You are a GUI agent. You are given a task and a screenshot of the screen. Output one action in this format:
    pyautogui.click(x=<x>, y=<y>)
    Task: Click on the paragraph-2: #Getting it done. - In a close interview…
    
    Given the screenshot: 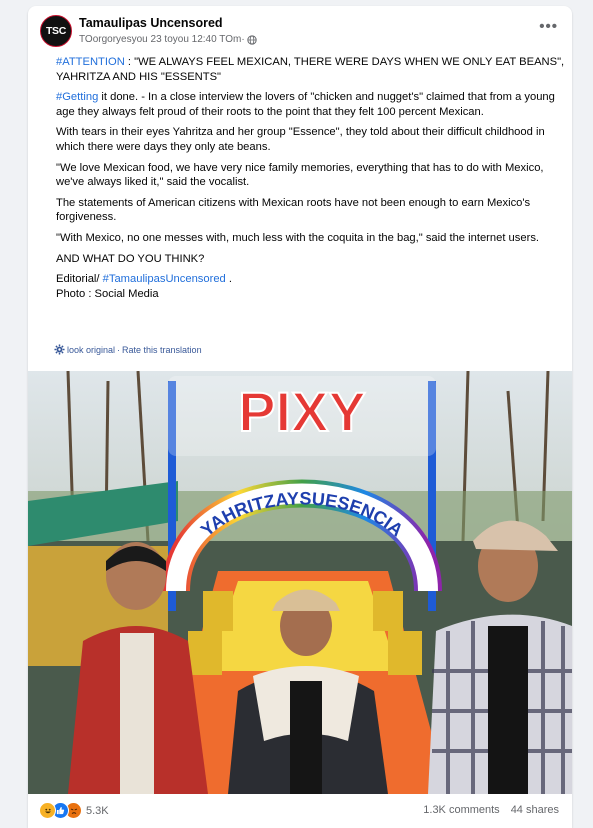 What is the action you would take?
    pyautogui.click(x=311, y=104)
    